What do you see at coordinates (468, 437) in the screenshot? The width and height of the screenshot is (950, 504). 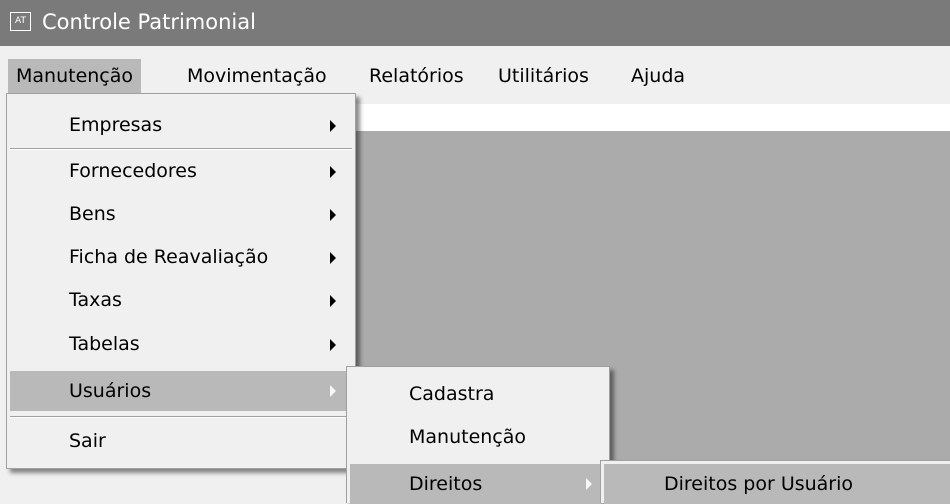 I see `menu-item-label: Manutenção` at bounding box center [468, 437].